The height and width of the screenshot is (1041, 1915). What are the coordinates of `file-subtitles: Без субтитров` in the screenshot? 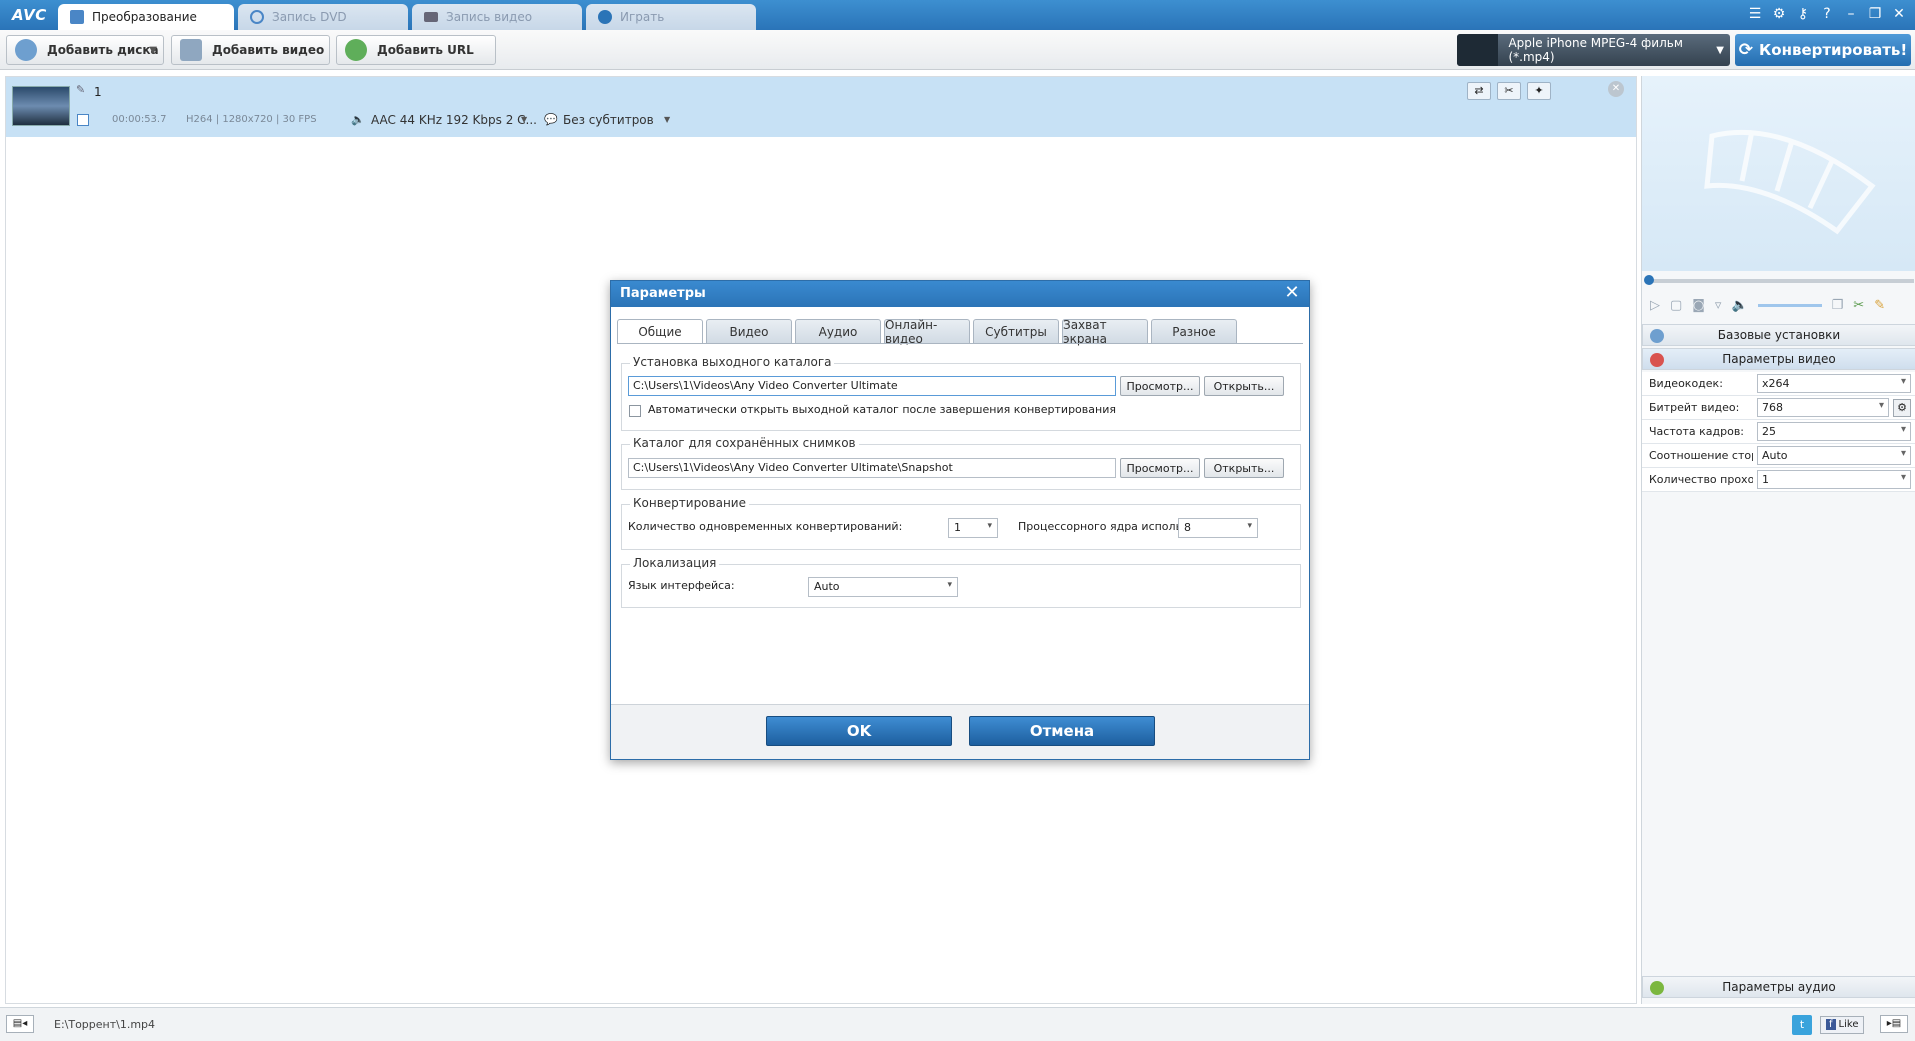 It's located at (608, 120).